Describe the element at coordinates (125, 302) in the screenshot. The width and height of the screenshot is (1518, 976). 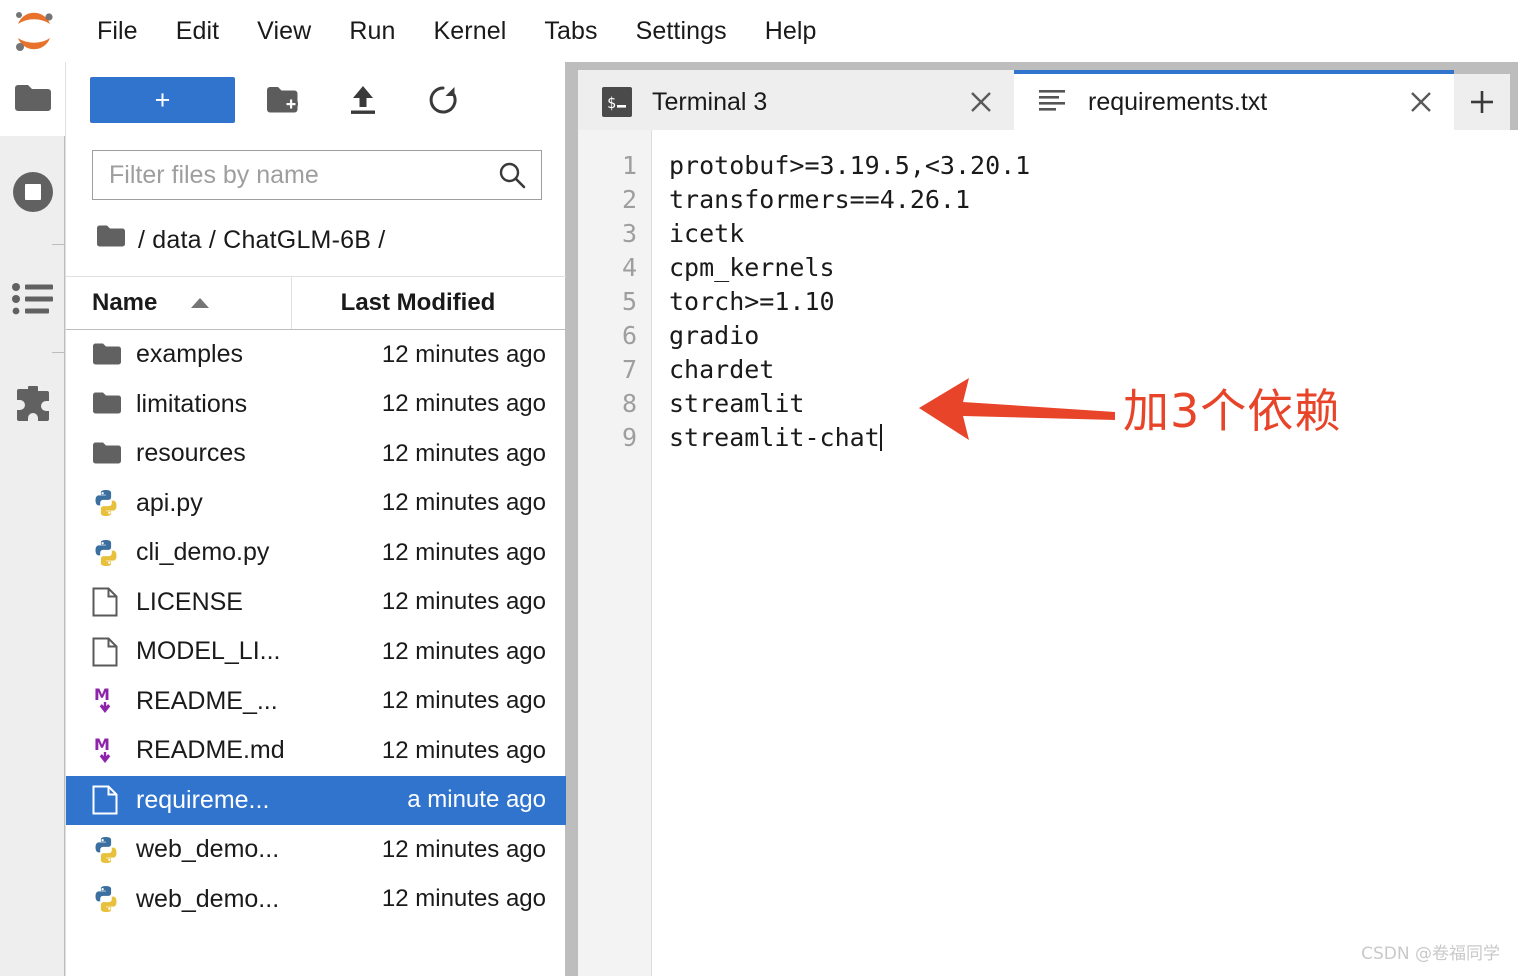
I see `column-header-name-label: Name` at that location.